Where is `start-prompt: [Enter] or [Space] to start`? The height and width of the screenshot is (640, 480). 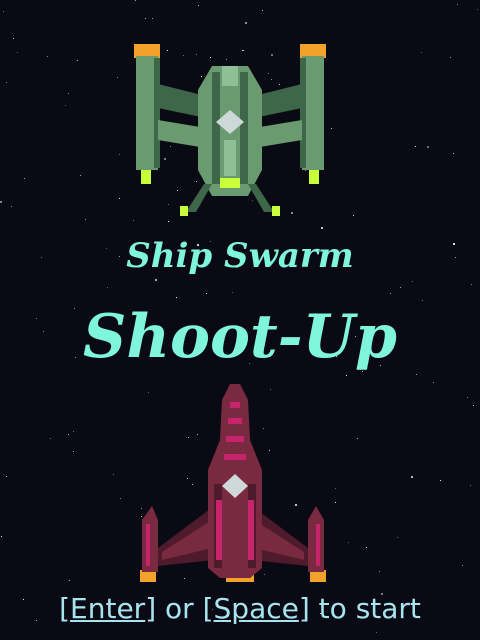 start-prompt: [Enter] or [Space] to start is located at coordinates (240, 608).